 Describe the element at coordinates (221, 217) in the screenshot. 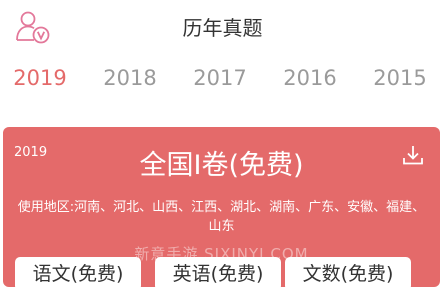

I see `card-regions: 使用地区:河南、河北、山西、江西、湖北、湖南、广东、安徽、福建、山东` at that location.